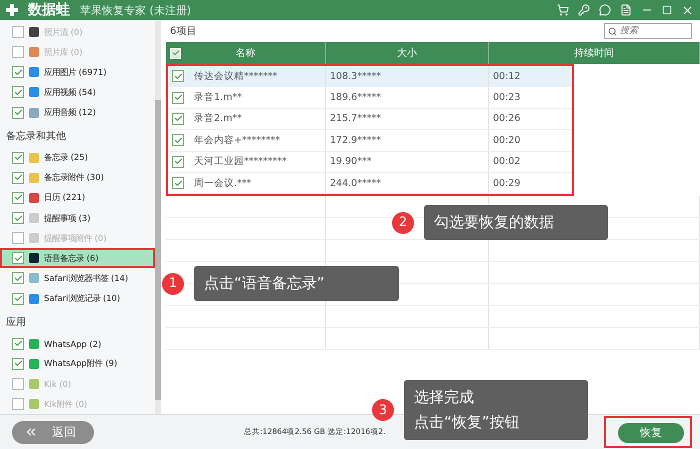 This screenshot has height=449, width=700. I want to click on column-heading: 名称, so click(246, 53).